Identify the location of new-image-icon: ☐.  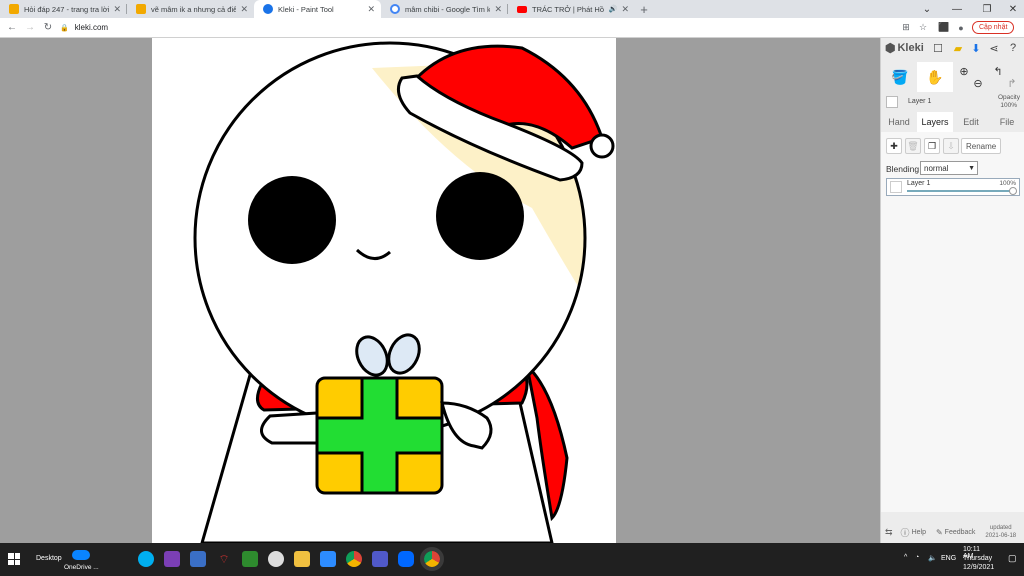
(938, 48).